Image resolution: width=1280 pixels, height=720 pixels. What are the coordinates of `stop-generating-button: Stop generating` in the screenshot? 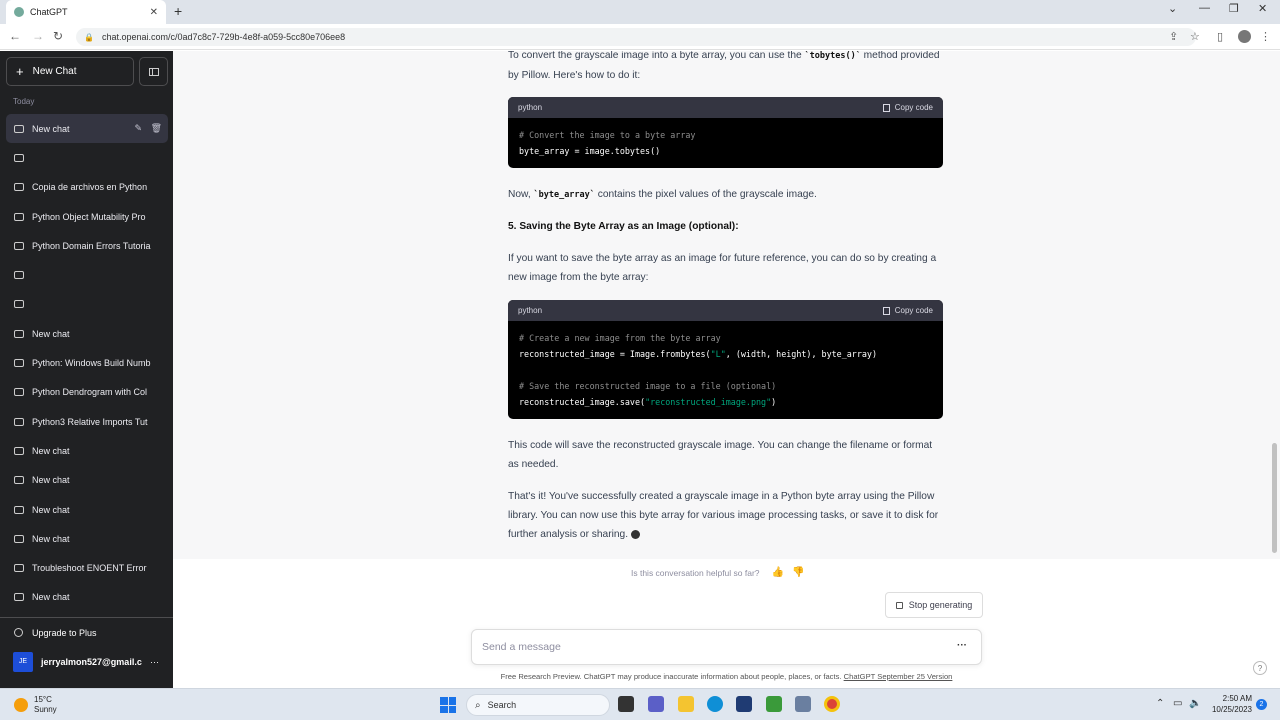 It's located at (934, 605).